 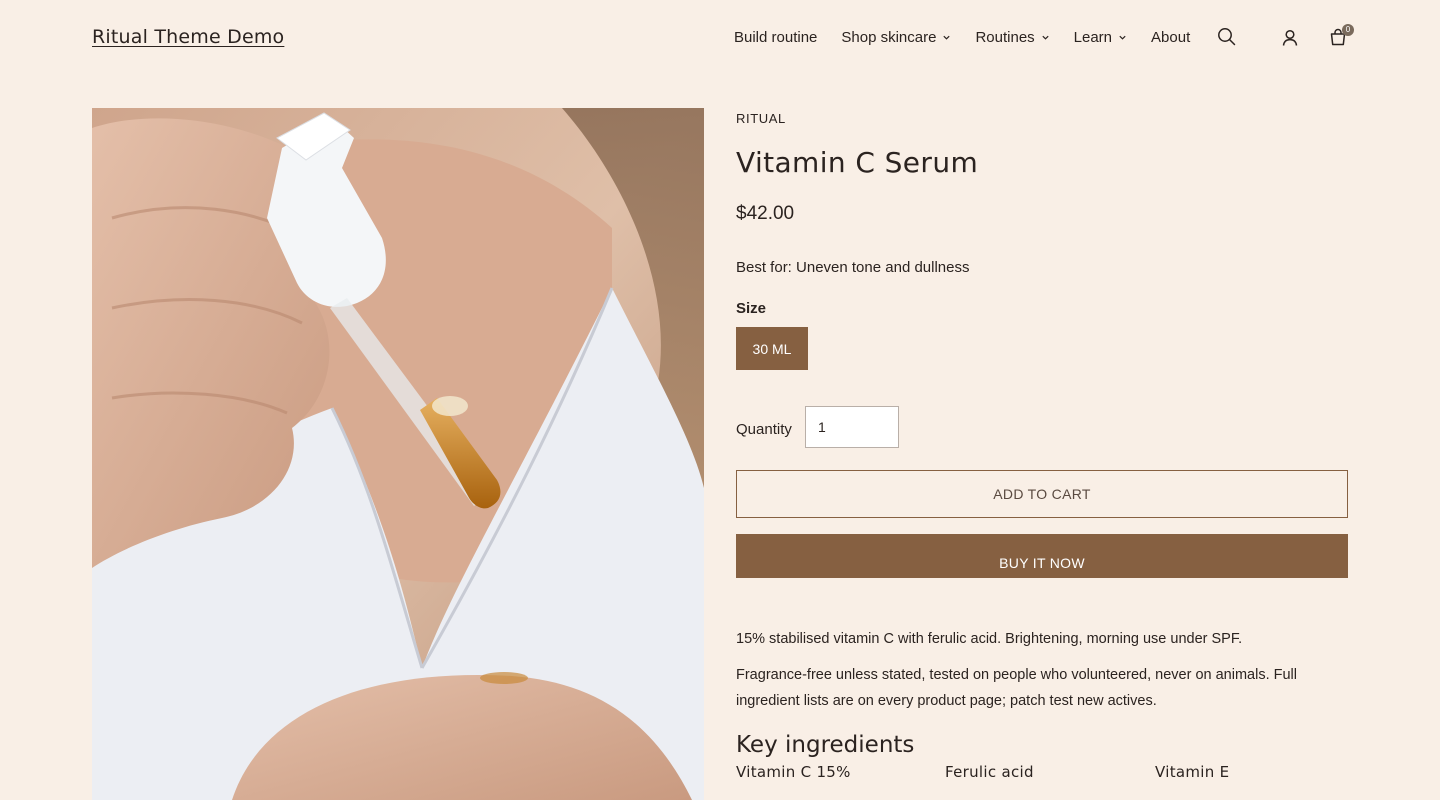 I want to click on ingredient-item: Vitamin C 15%, so click(x=793, y=772).